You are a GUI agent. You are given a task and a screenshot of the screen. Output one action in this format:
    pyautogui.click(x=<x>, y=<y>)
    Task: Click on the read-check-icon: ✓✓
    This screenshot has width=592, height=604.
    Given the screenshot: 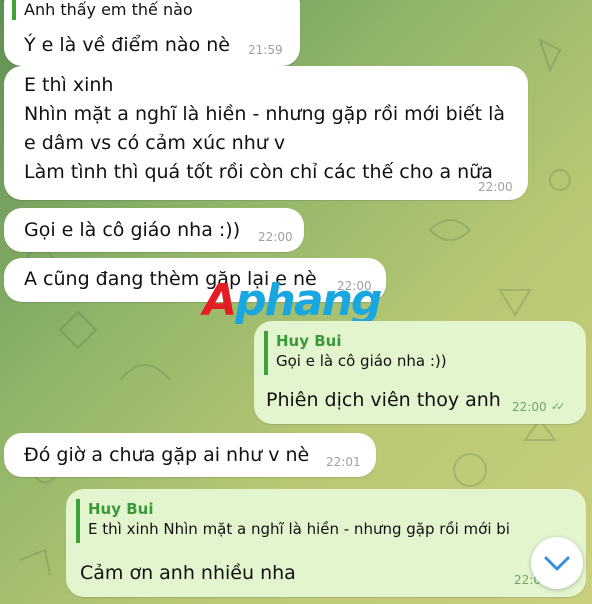 What is the action you would take?
    pyautogui.click(x=558, y=406)
    